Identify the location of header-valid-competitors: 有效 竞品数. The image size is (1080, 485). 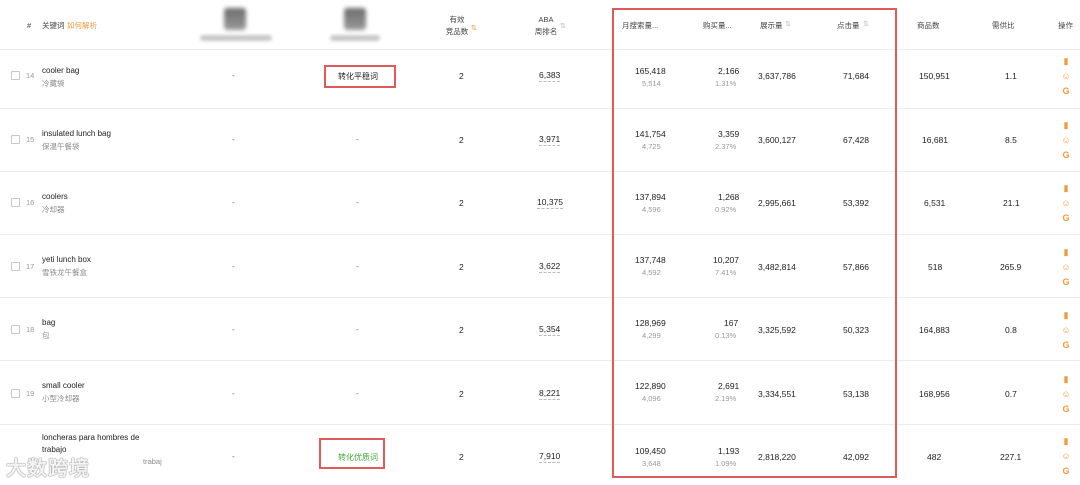
(457, 26).